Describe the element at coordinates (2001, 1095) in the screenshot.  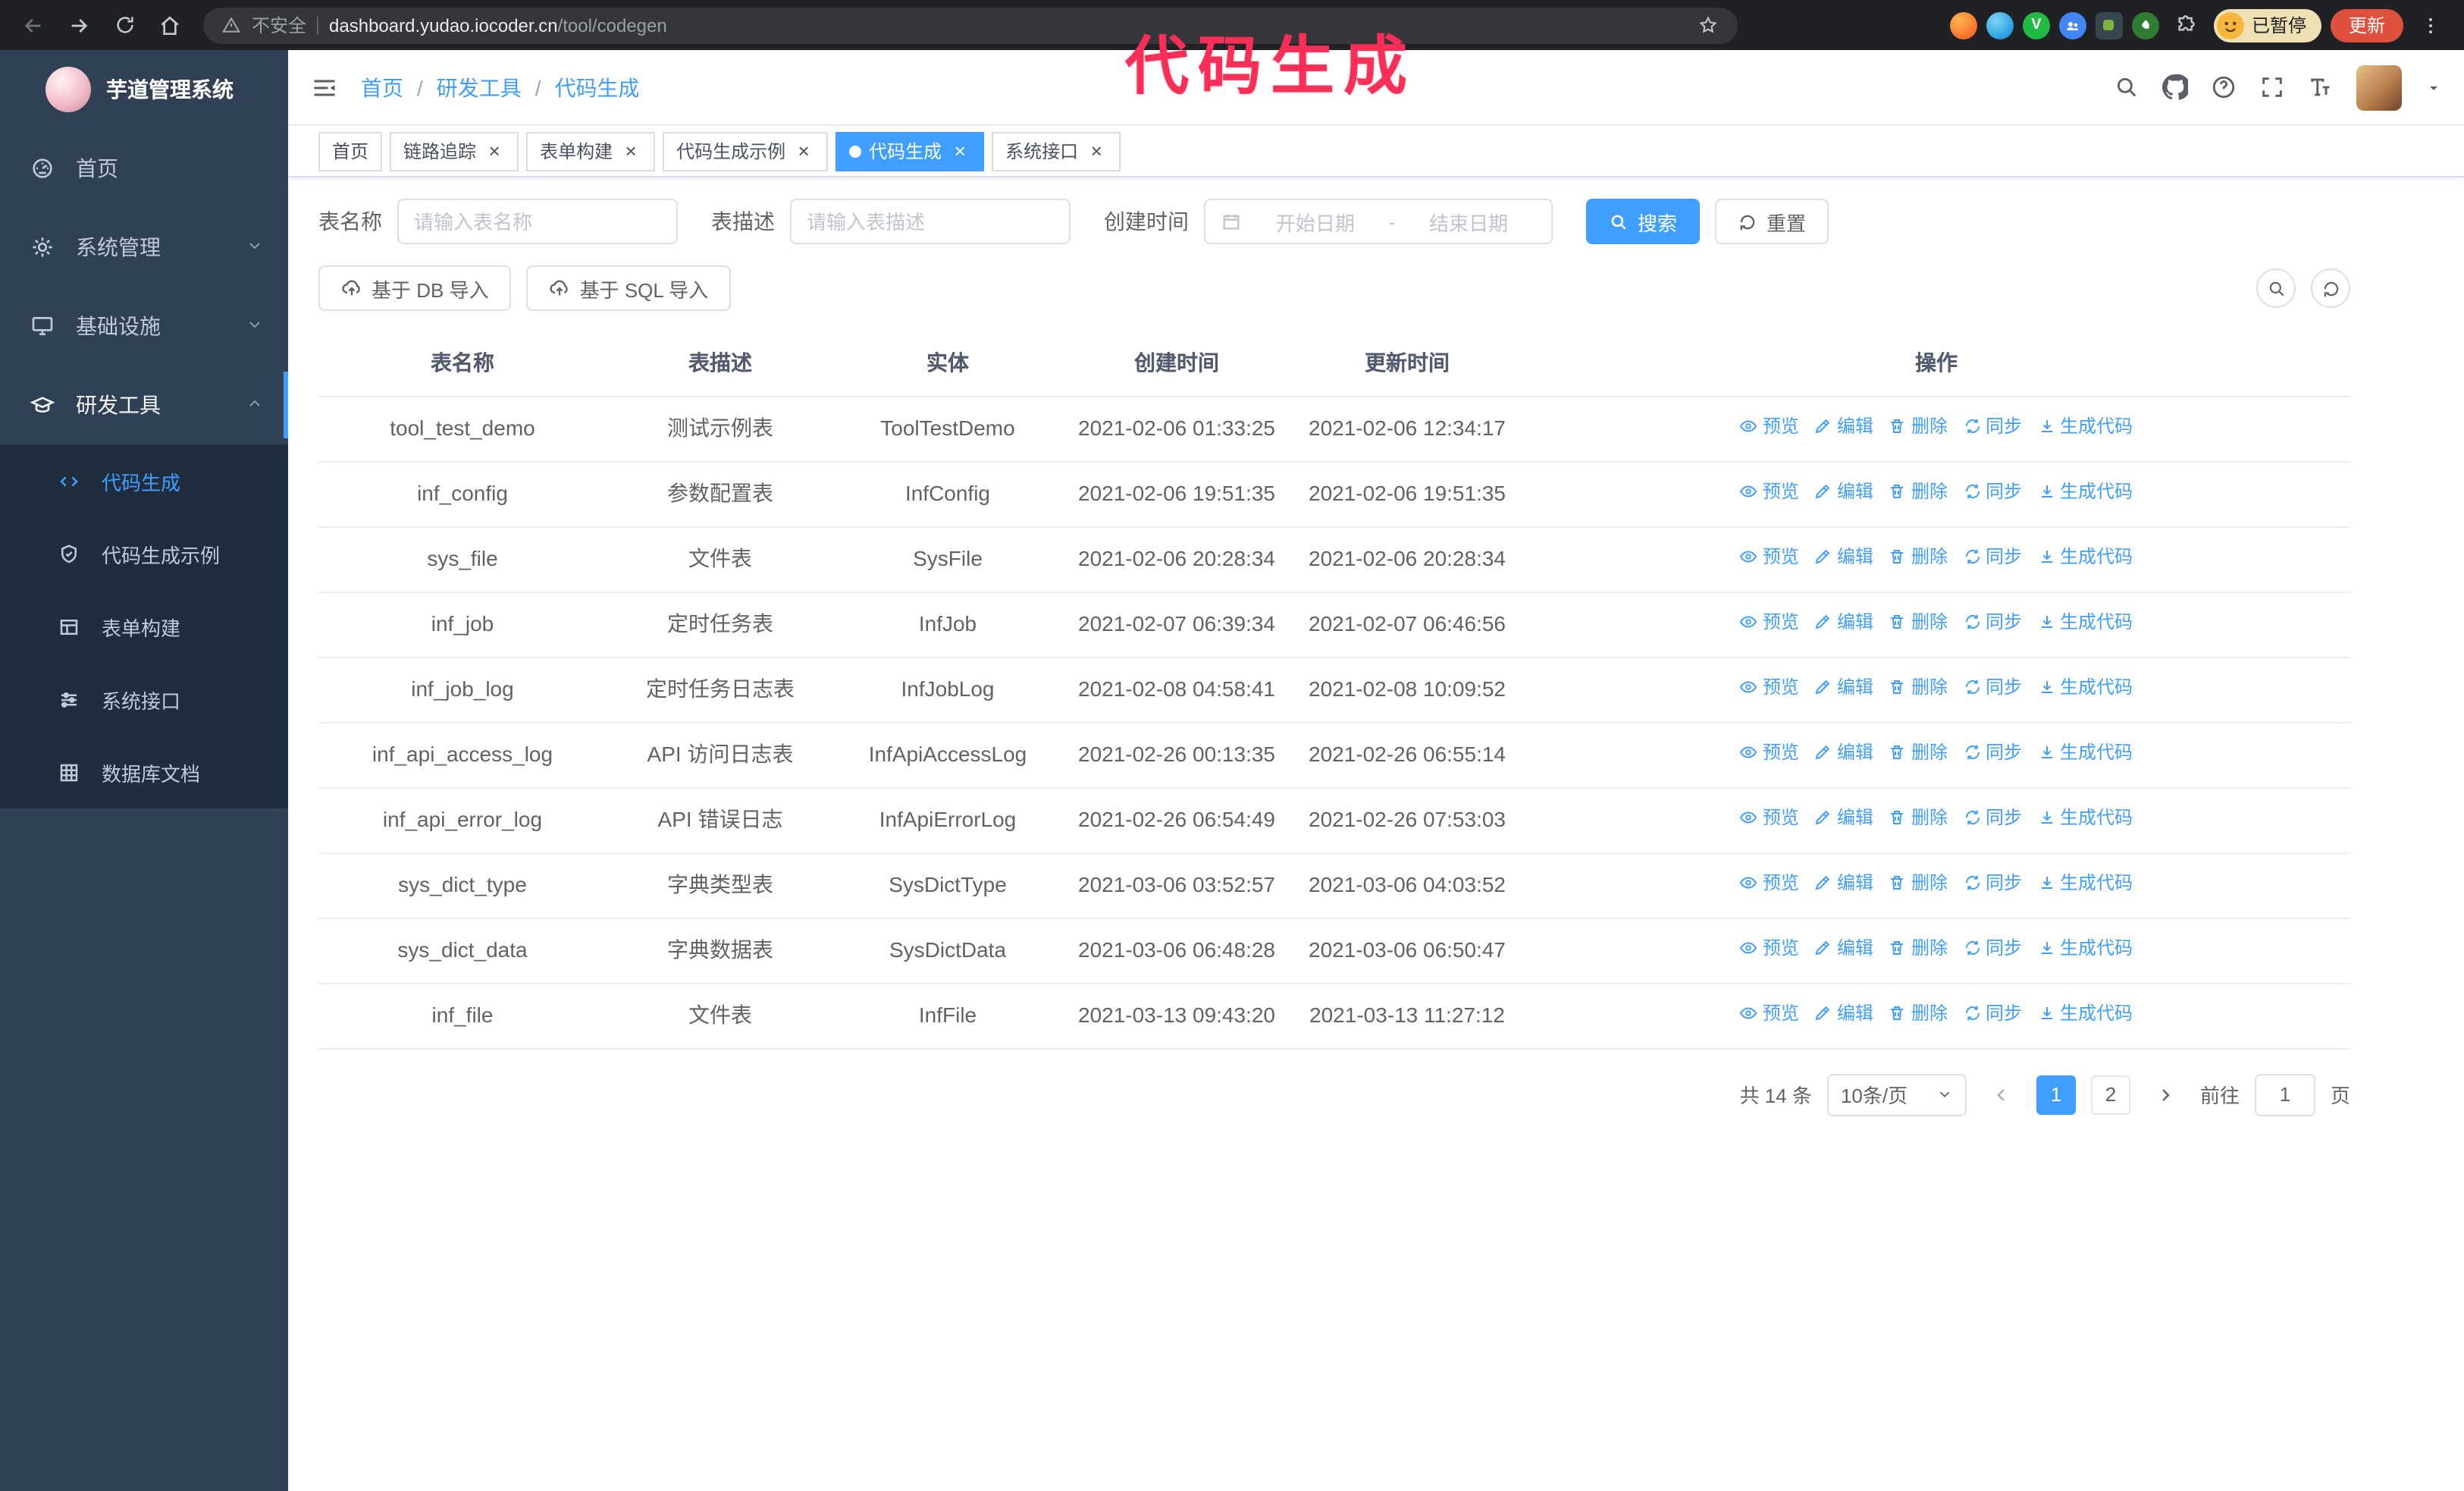
I see `prev-page-button` at that location.